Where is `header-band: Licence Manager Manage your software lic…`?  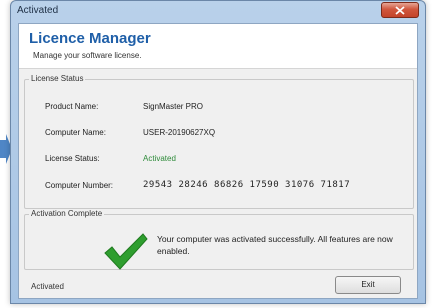
header-band: Licence Manager Manage your software lic… is located at coordinates (218, 46).